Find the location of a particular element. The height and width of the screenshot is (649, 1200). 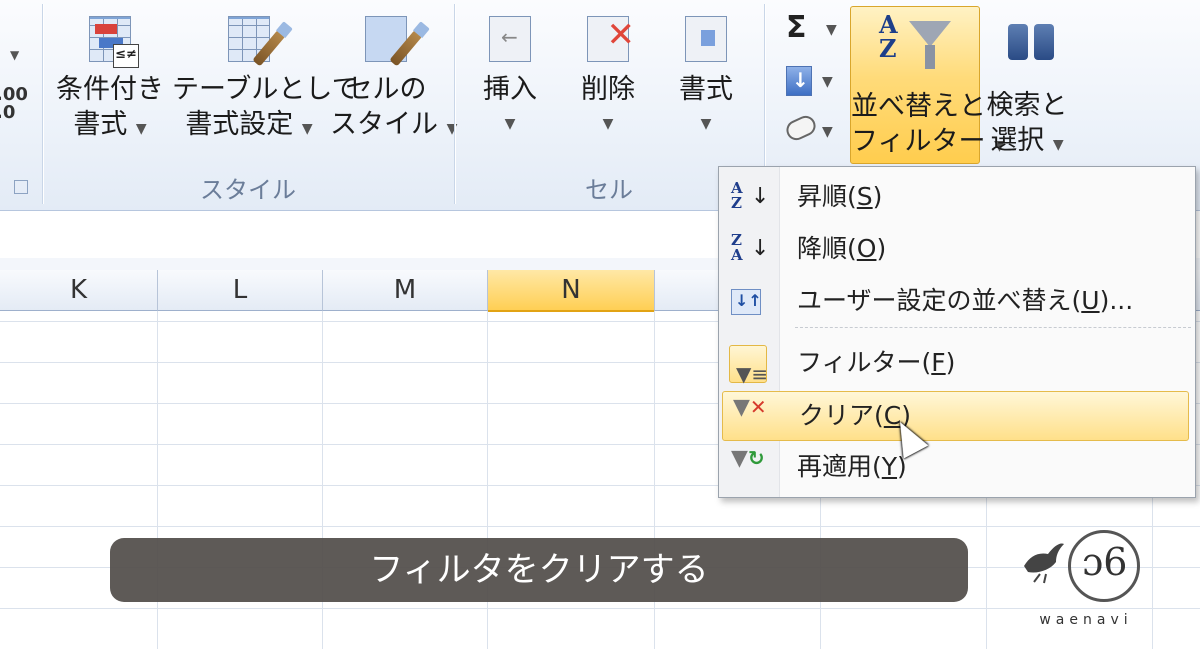

number-format-fragment: ▼ .00 .0 is located at coordinates (15, 85).